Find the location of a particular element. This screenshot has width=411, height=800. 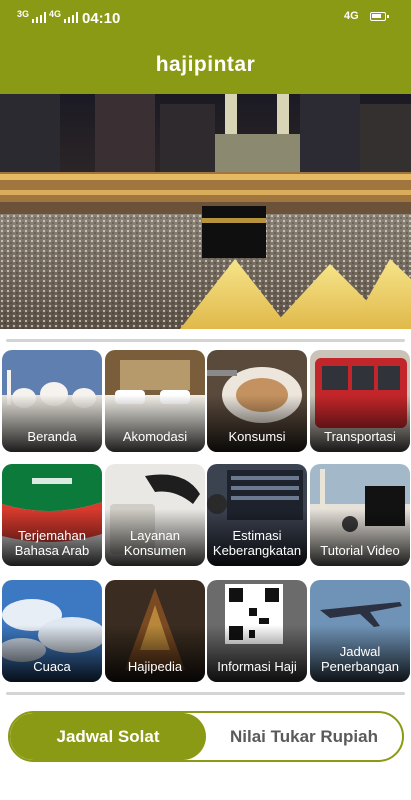

menu-tile-informasi-haji: Informasi Haji is located at coordinates (257, 631).